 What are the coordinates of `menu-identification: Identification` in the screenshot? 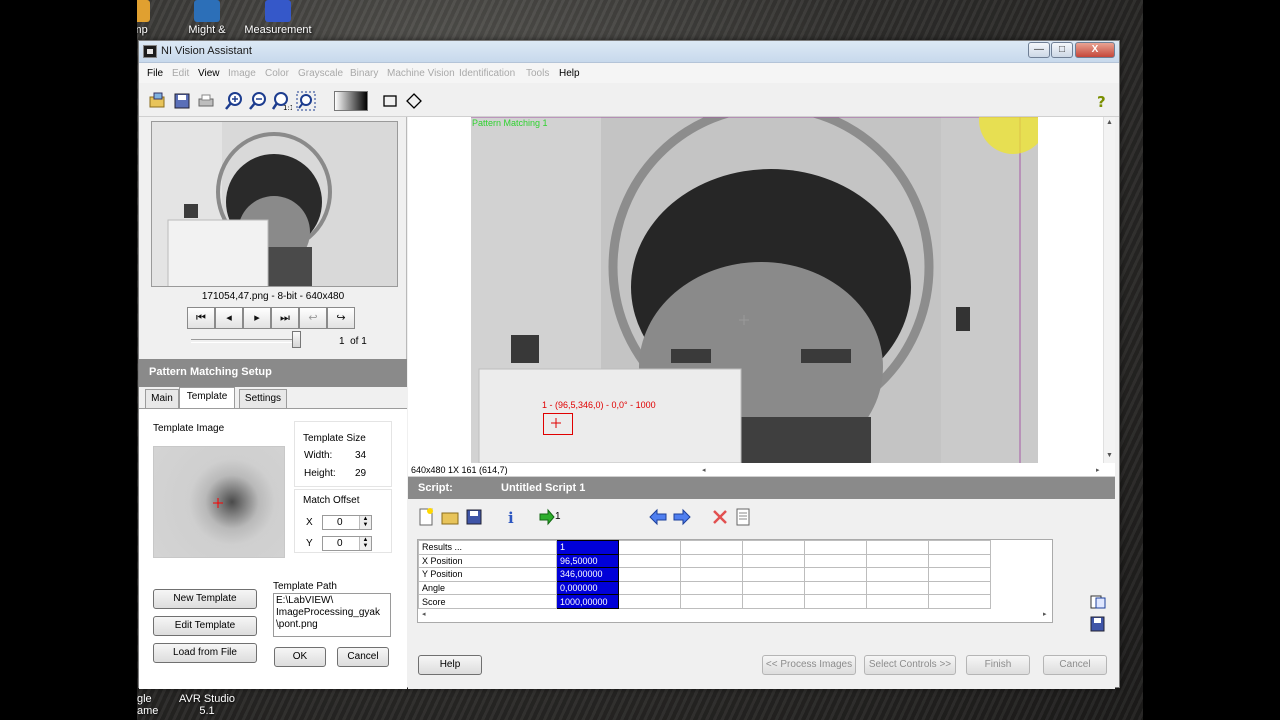 It's located at (487, 73).